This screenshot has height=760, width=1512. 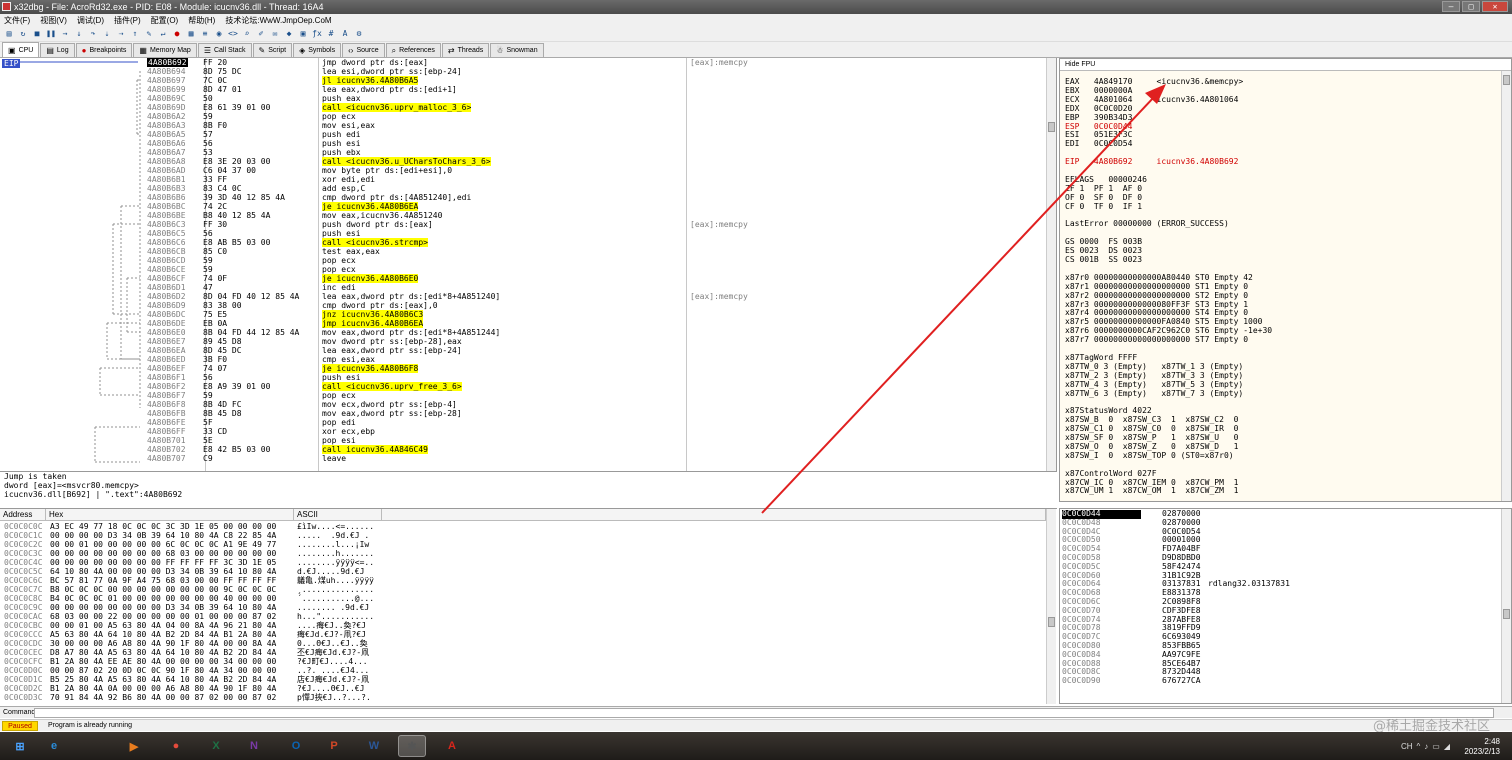 I want to click on stack-row: 0C0C0D78 3819FFD9, so click(x=1280, y=628).